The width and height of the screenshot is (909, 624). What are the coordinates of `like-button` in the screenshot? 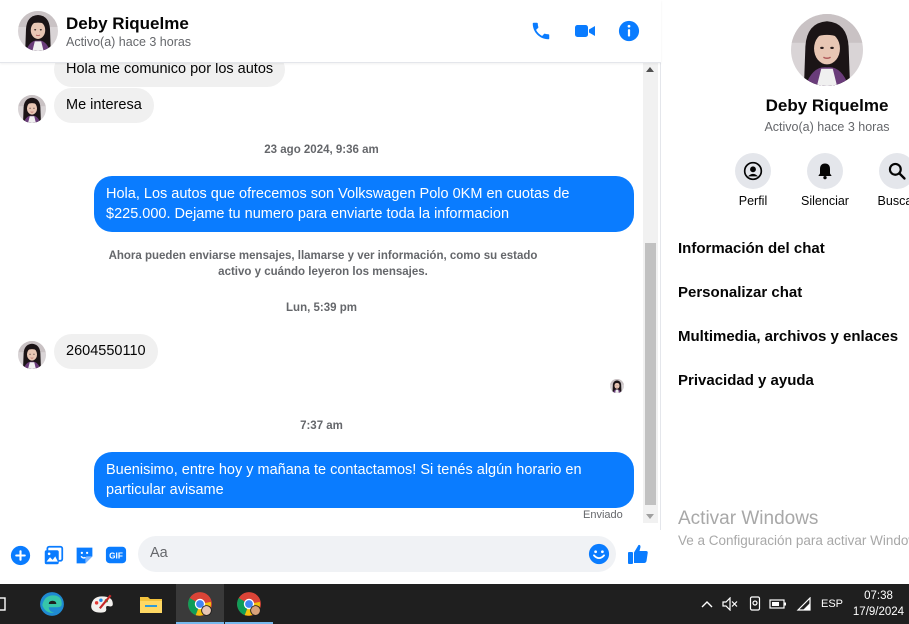 It's located at (638, 554).